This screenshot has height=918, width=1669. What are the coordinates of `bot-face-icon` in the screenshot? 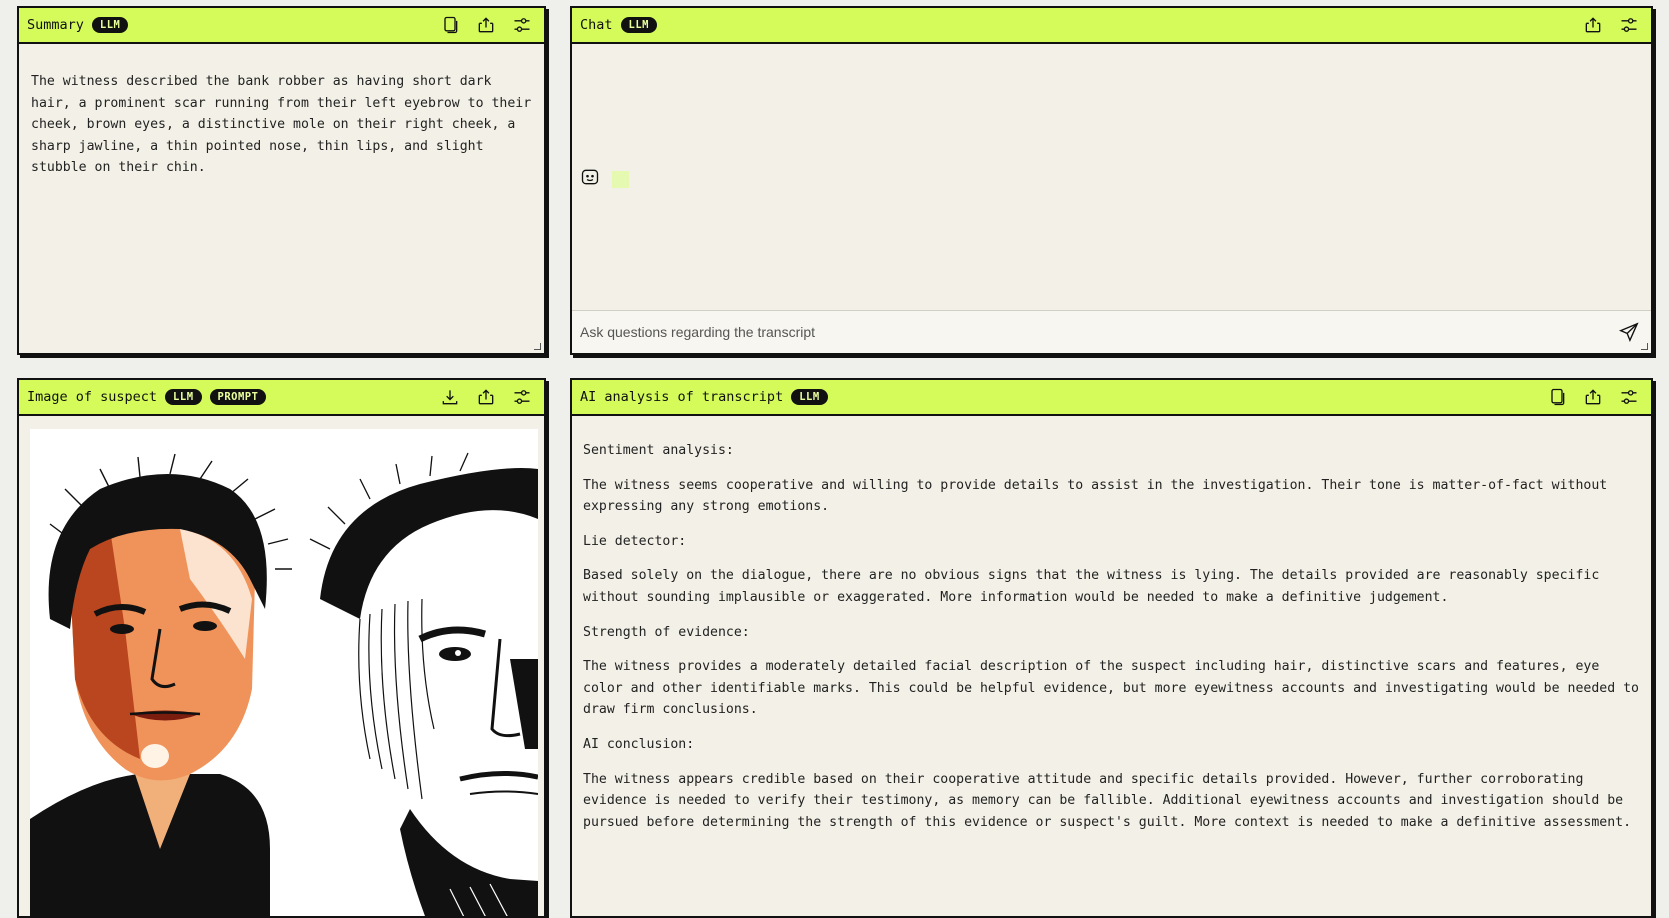 It's located at (590, 179).